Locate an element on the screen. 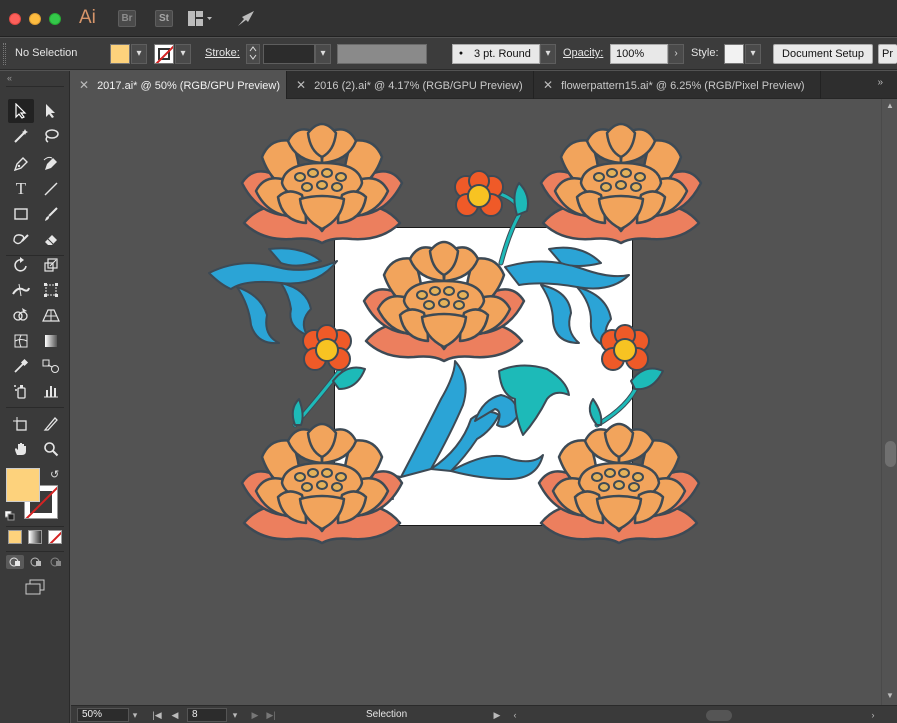 The height and width of the screenshot is (723, 897). tab-label: 2016 (2).ai* @ 4.17% (RGB/GPU Preview) is located at coordinates (418, 86).